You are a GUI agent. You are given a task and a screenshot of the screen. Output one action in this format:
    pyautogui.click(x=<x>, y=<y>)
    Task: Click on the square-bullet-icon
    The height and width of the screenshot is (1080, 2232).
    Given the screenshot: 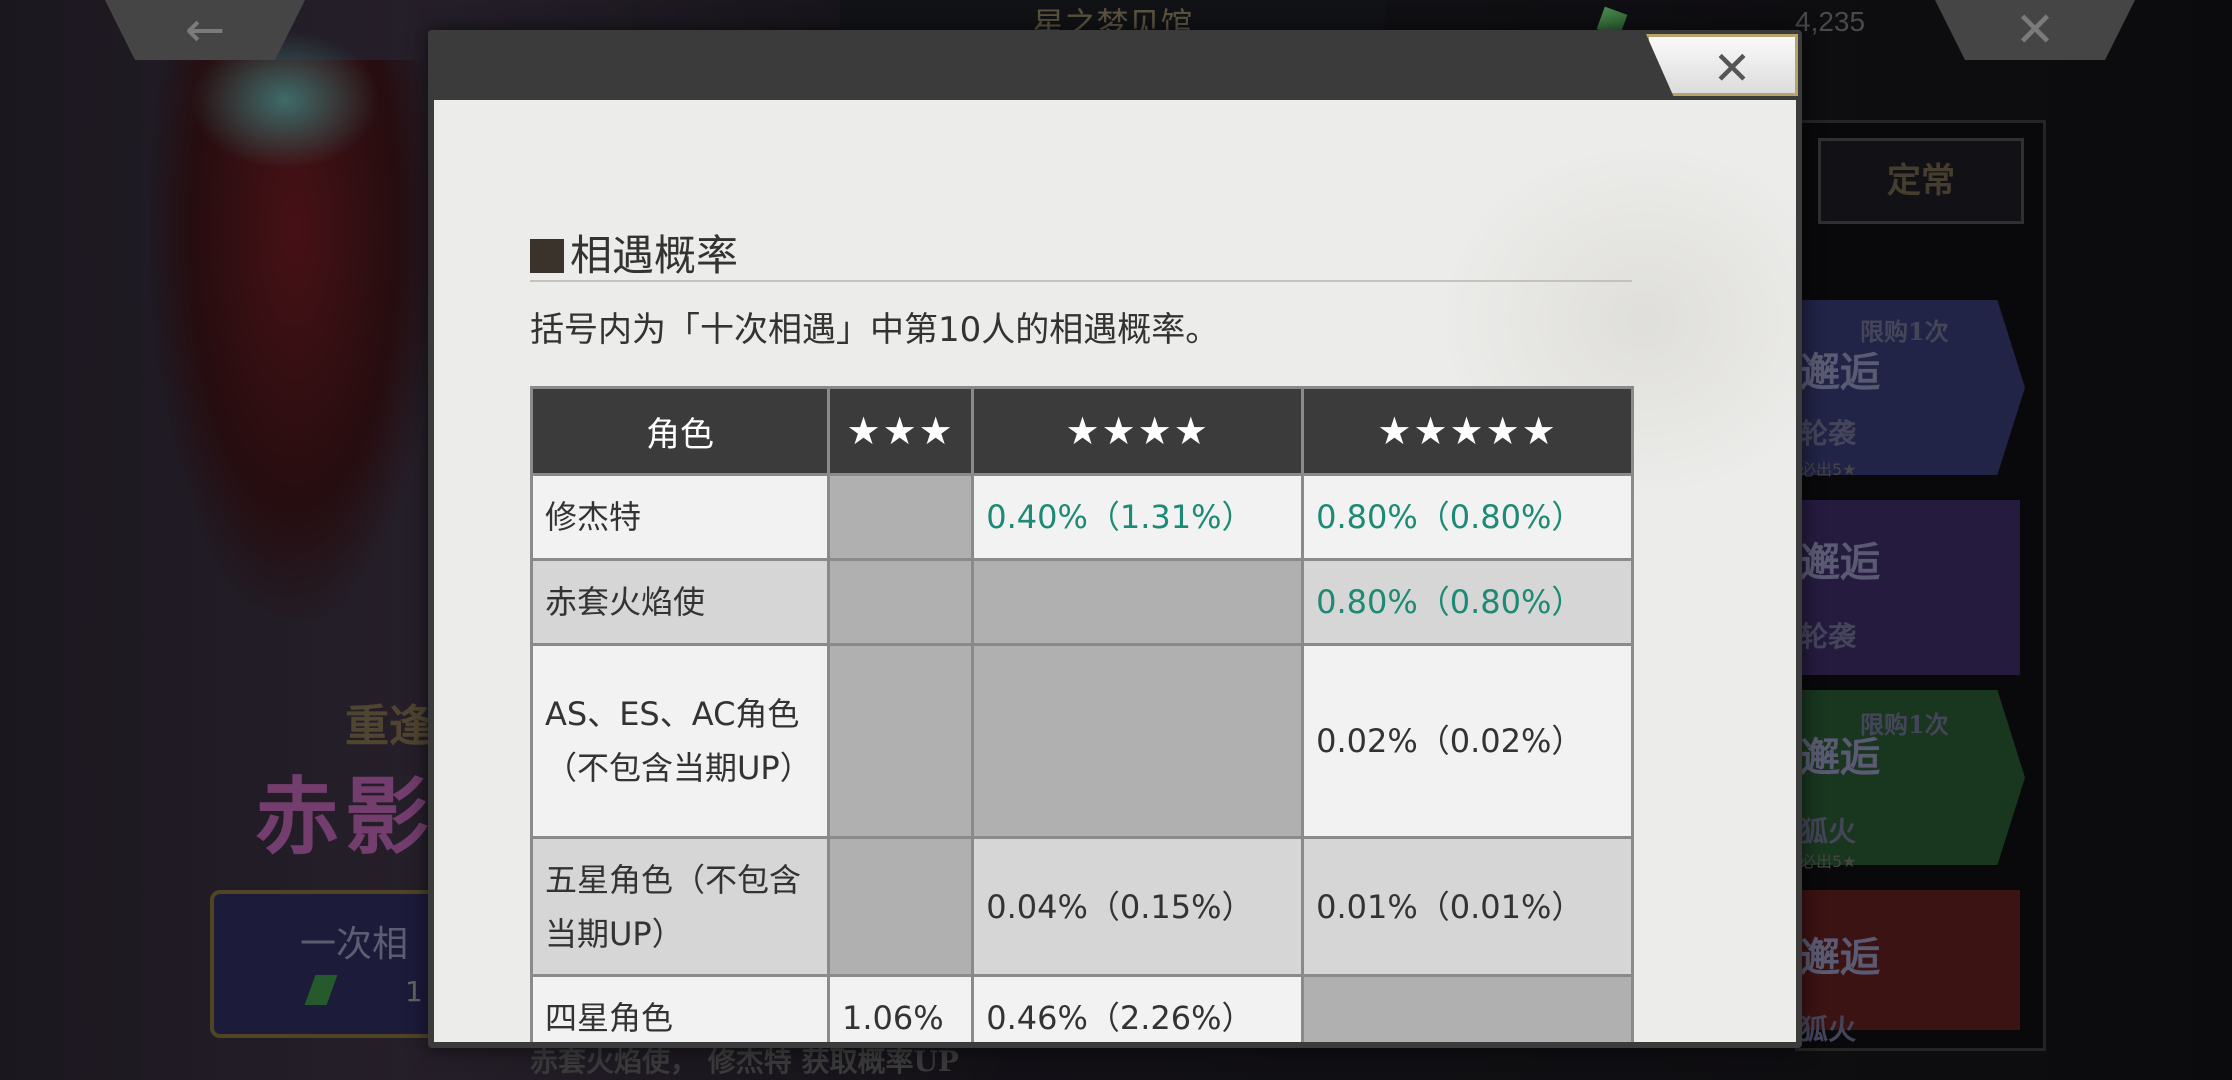 What is the action you would take?
    pyautogui.click(x=547, y=256)
    